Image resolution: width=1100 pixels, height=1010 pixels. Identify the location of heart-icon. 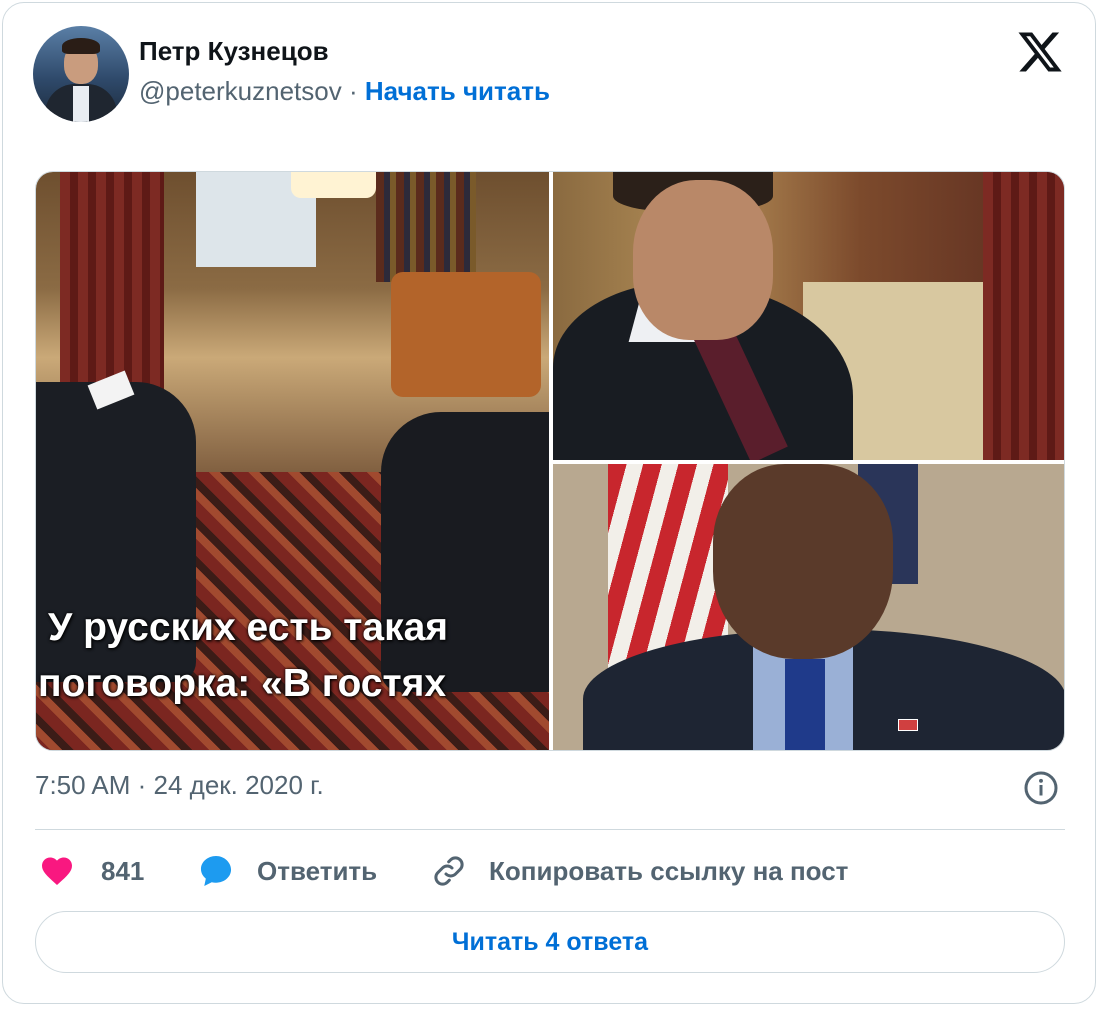
(57, 871).